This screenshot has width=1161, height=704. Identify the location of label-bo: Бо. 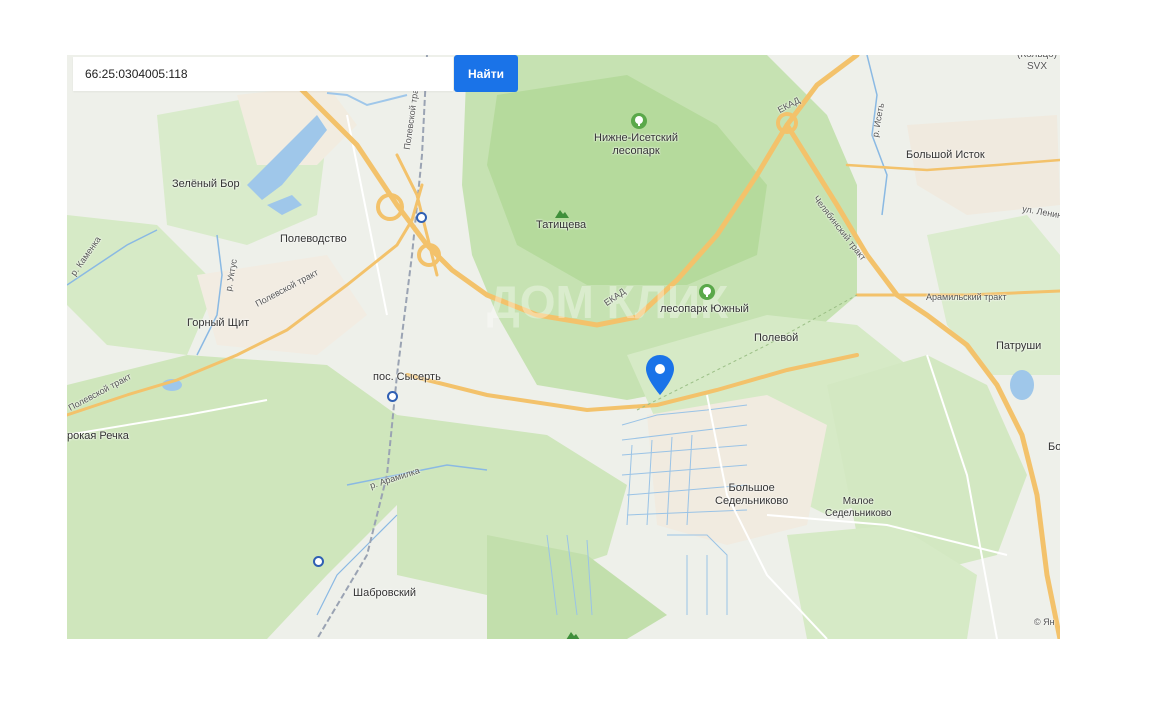
(1054, 447).